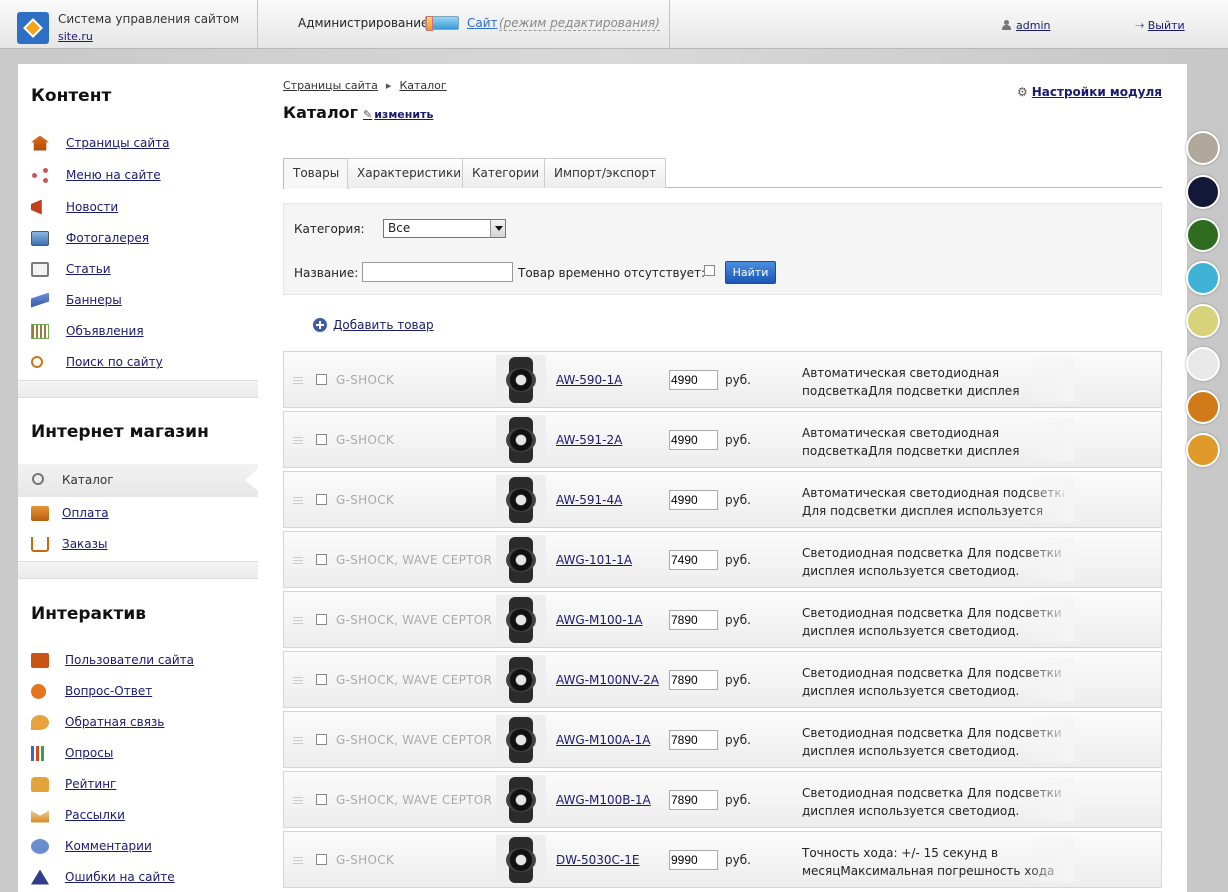 Image resolution: width=1228 pixels, height=892 pixels. What do you see at coordinates (87, 331) in the screenshot?
I see `sidebar-item-ads: Объявления` at bounding box center [87, 331].